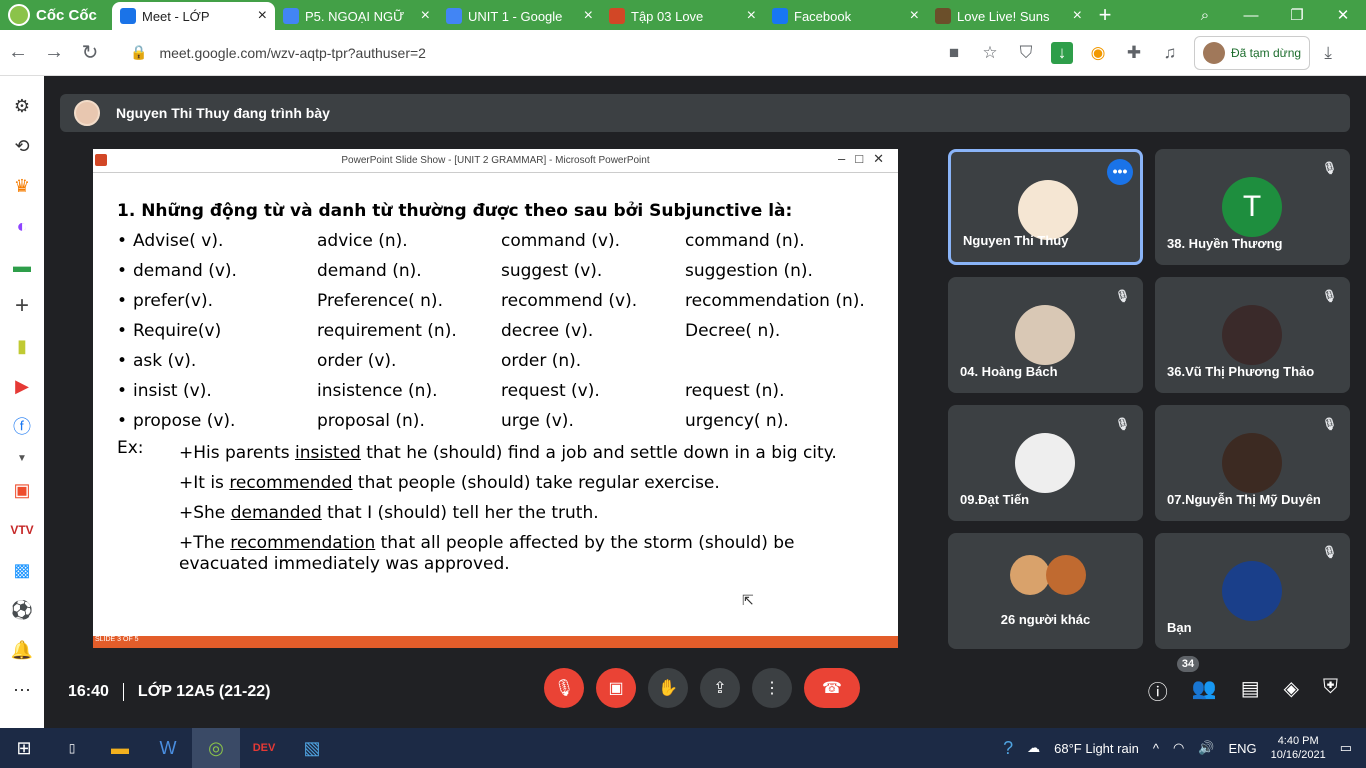  What do you see at coordinates (1034, 747) in the screenshot?
I see `weather-icon: ☁` at bounding box center [1034, 747].